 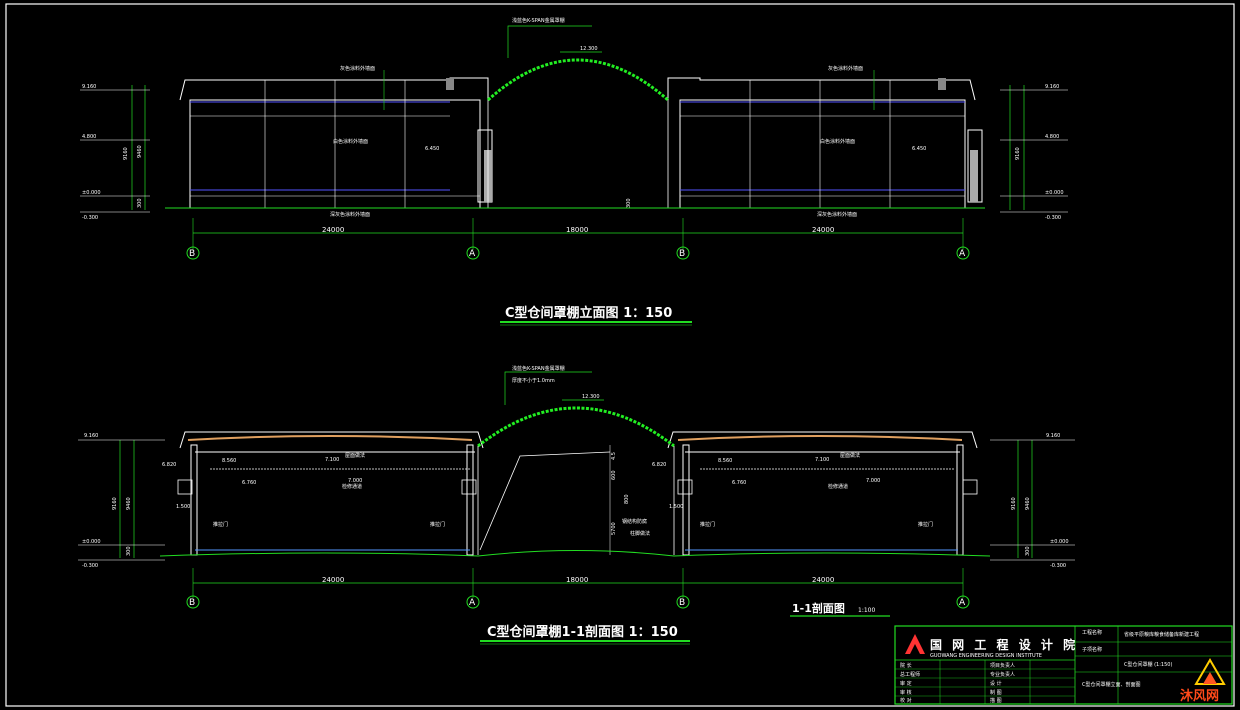 I want to click on section-right-top-level: 9.160, so click(x=1053, y=436).